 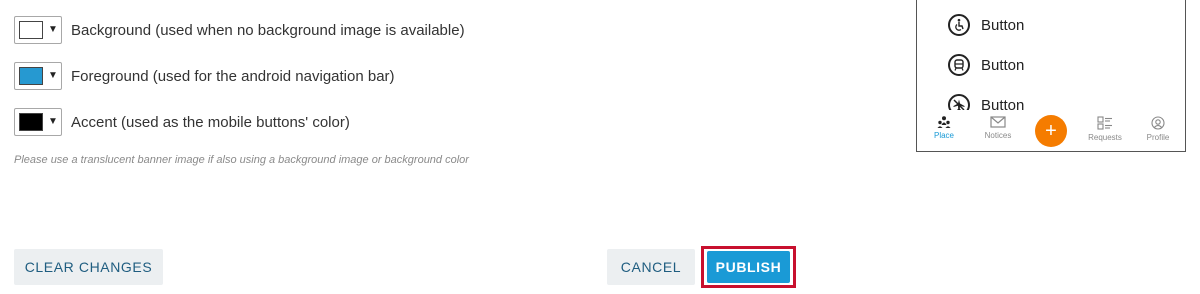 What do you see at coordinates (959, 25) in the screenshot?
I see `accessibility-icon` at bounding box center [959, 25].